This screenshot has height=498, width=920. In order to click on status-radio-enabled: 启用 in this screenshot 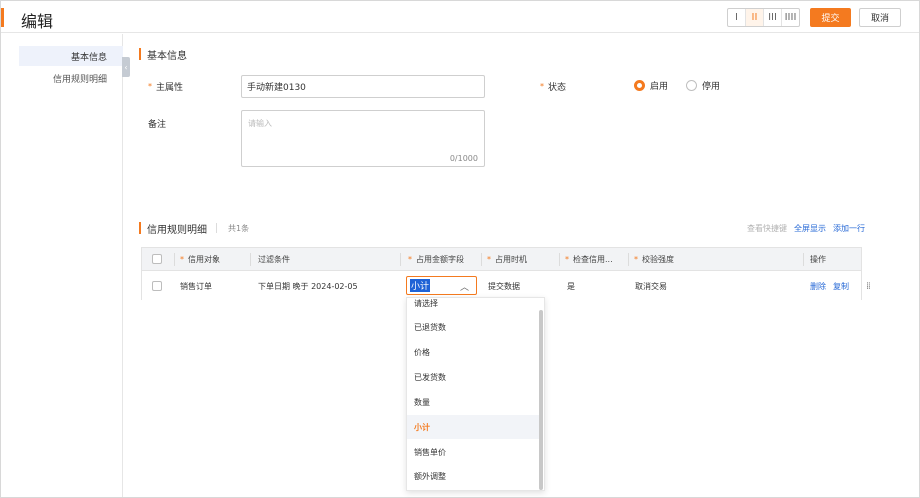, I will do `click(651, 85)`.